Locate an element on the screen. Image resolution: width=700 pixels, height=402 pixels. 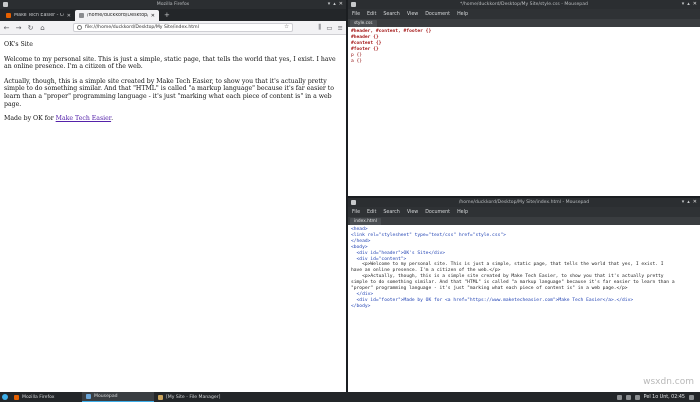
power-icon is located at coordinates (691, 397).